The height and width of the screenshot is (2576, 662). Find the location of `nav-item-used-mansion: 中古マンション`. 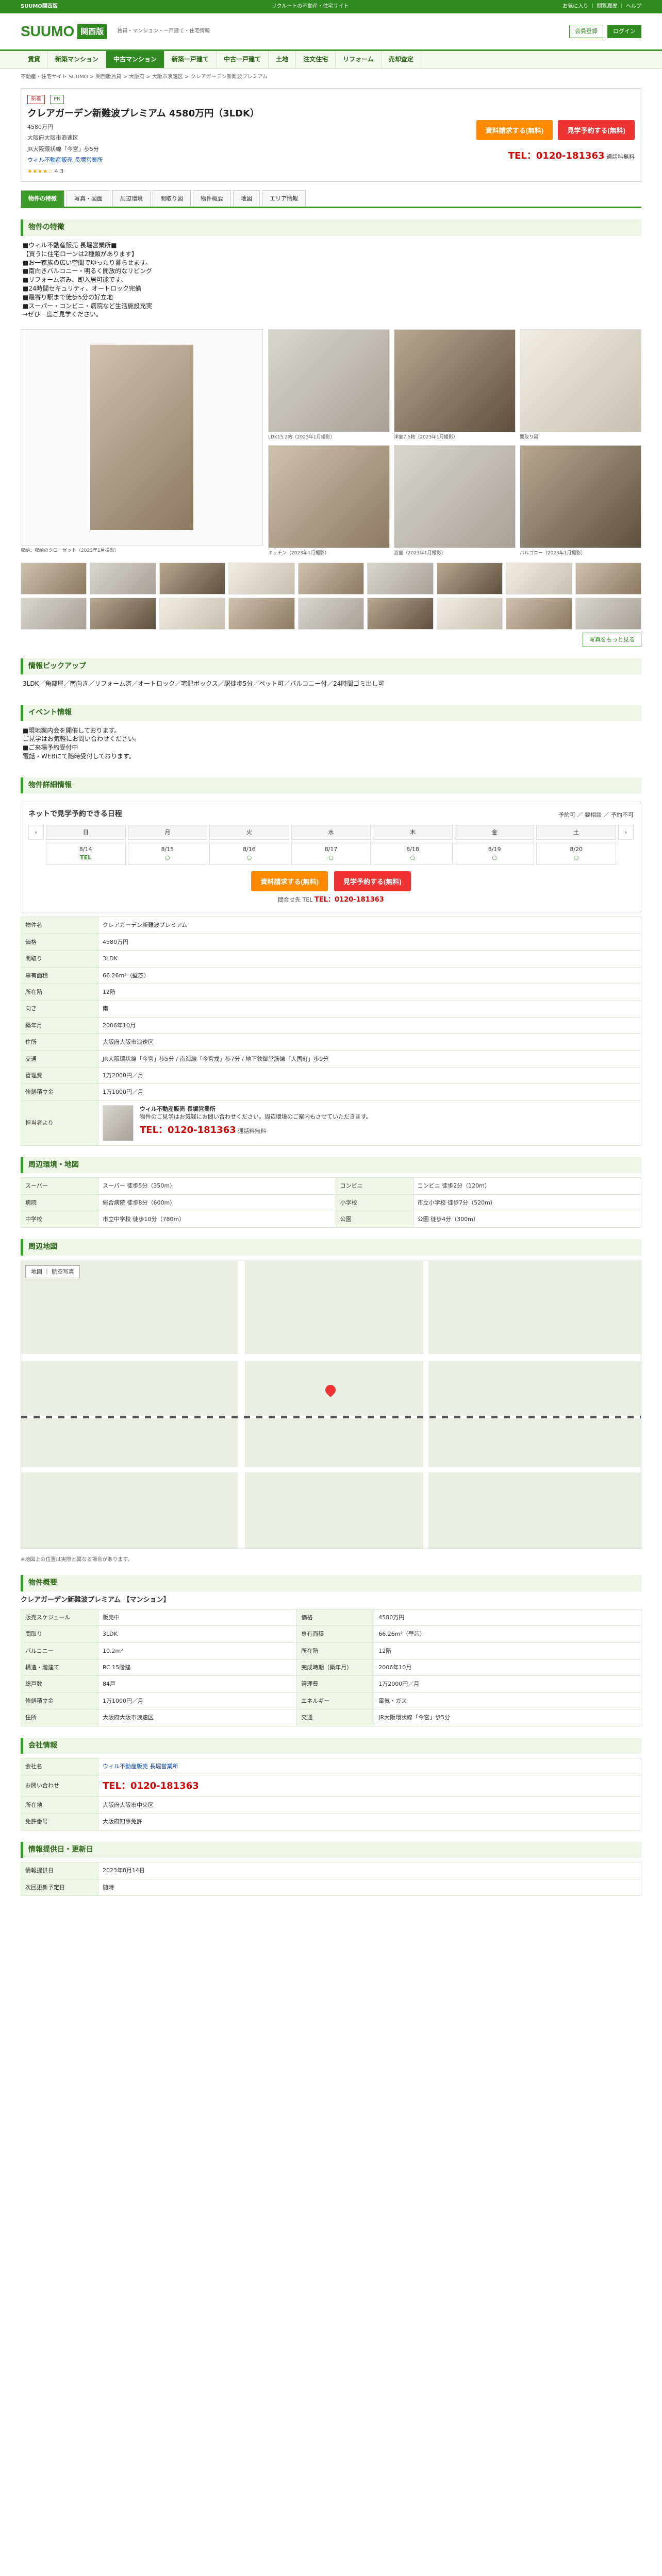

nav-item-used-mansion: 中古マンション is located at coordinates (135, 59).